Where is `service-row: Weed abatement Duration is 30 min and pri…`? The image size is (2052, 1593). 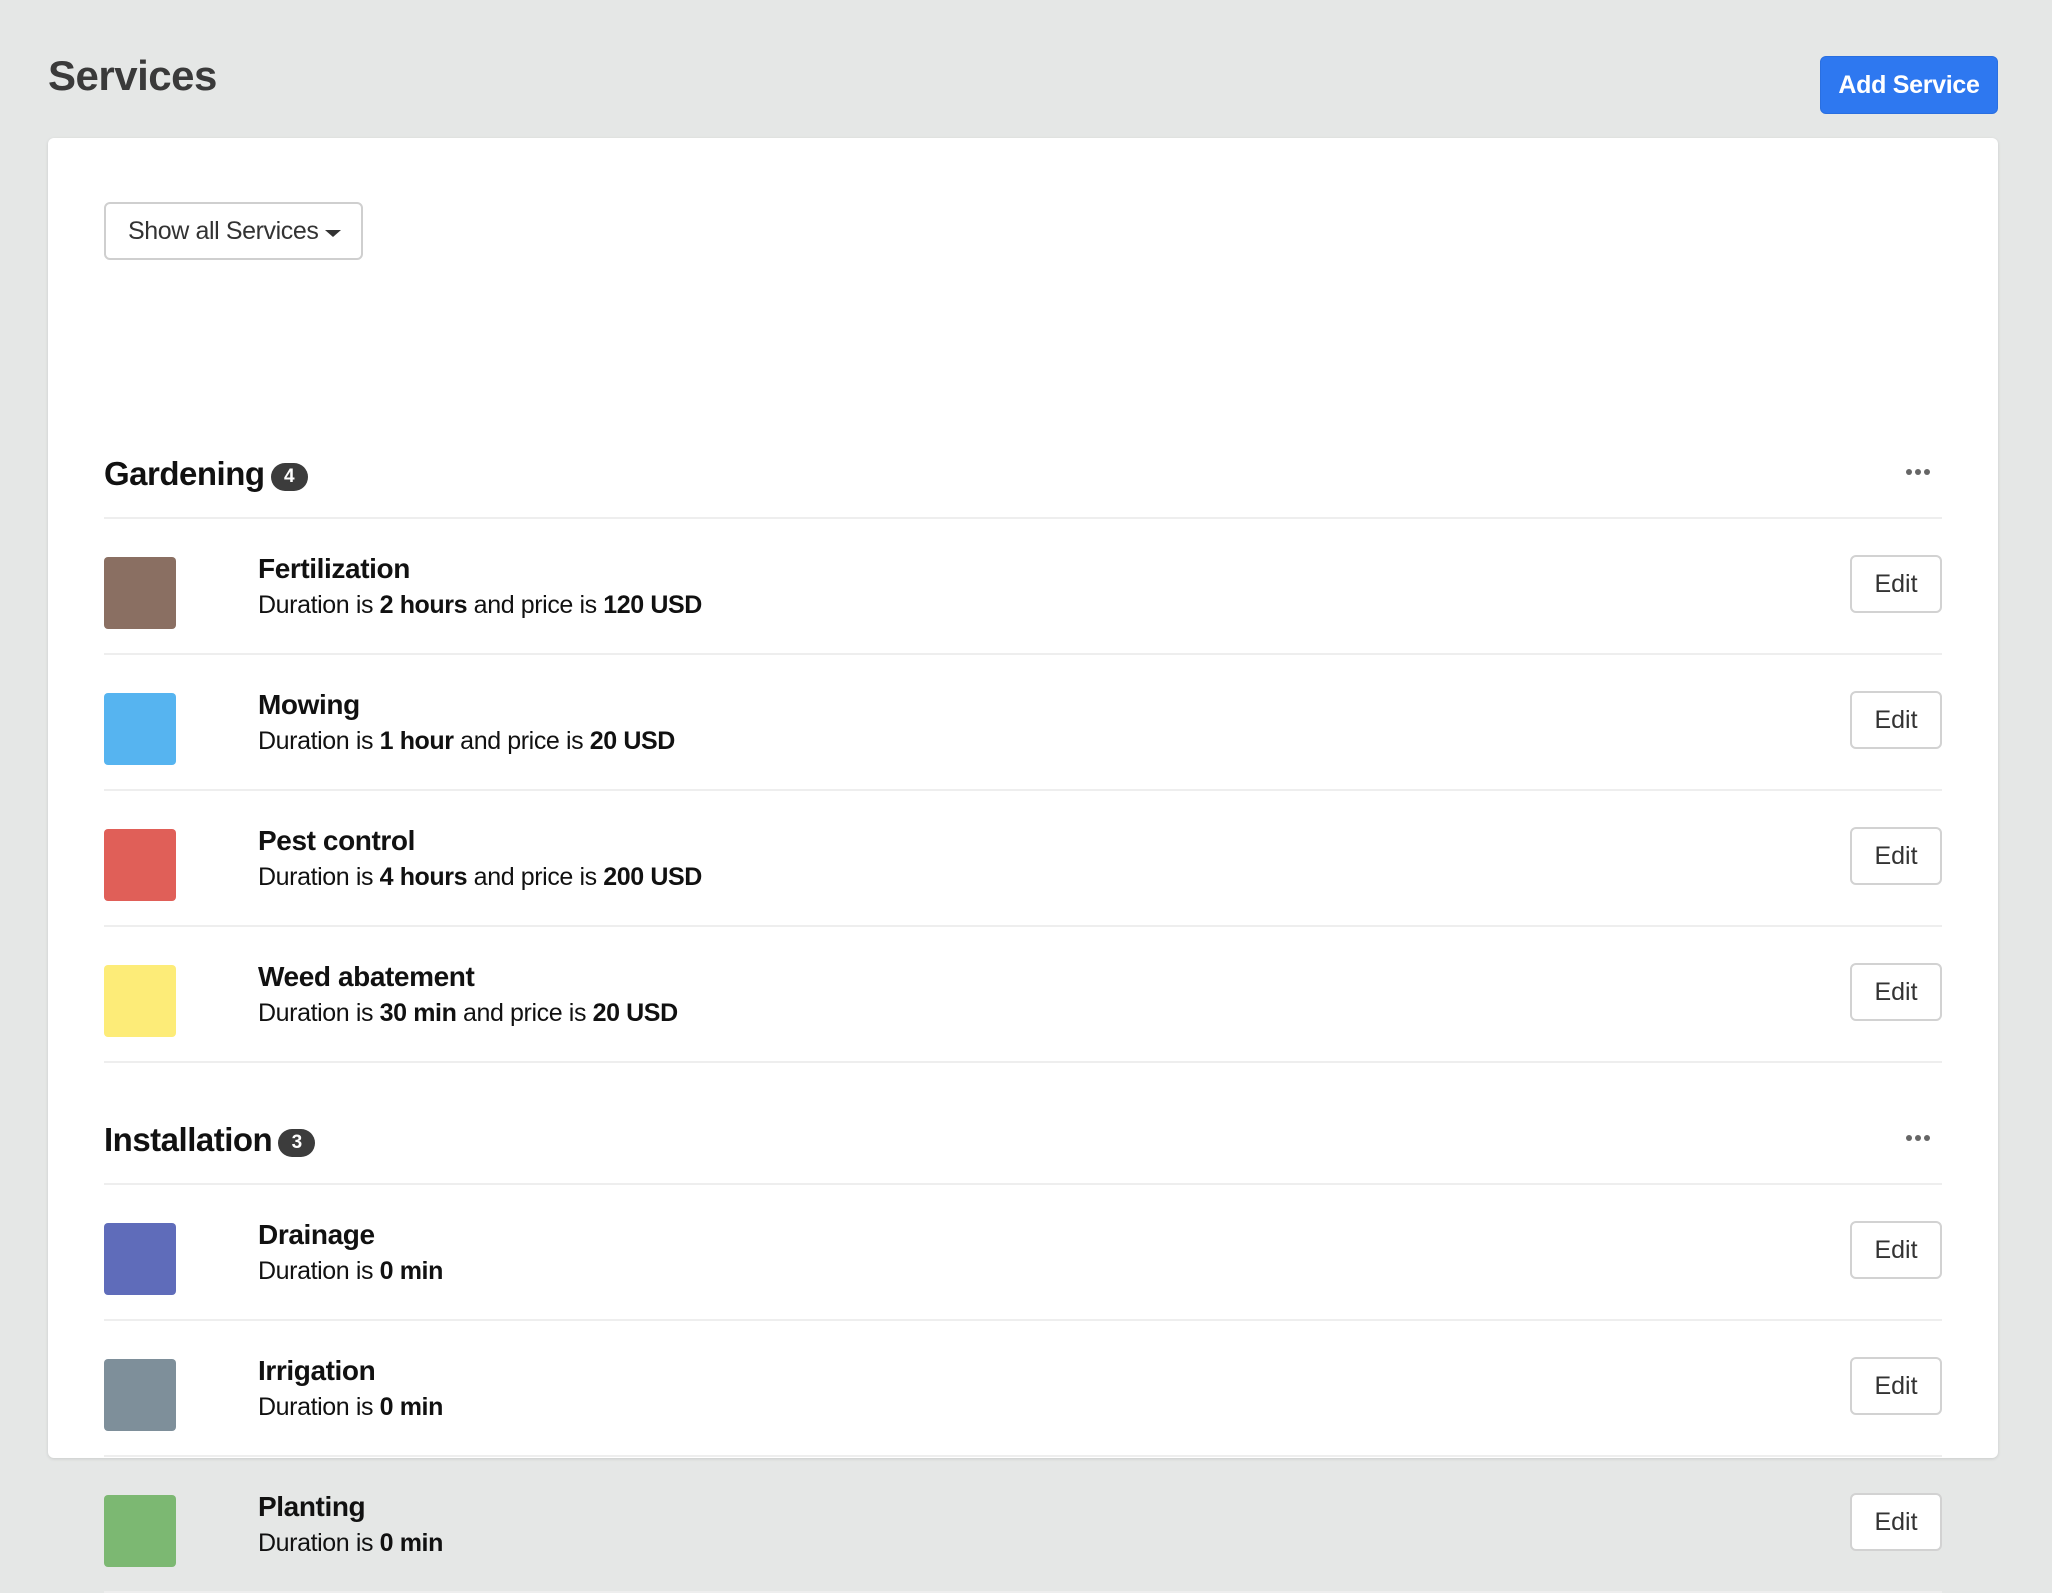 service-row: Weed abatement Duration is 30 min and pri… is located at coordinates (1023, 995).